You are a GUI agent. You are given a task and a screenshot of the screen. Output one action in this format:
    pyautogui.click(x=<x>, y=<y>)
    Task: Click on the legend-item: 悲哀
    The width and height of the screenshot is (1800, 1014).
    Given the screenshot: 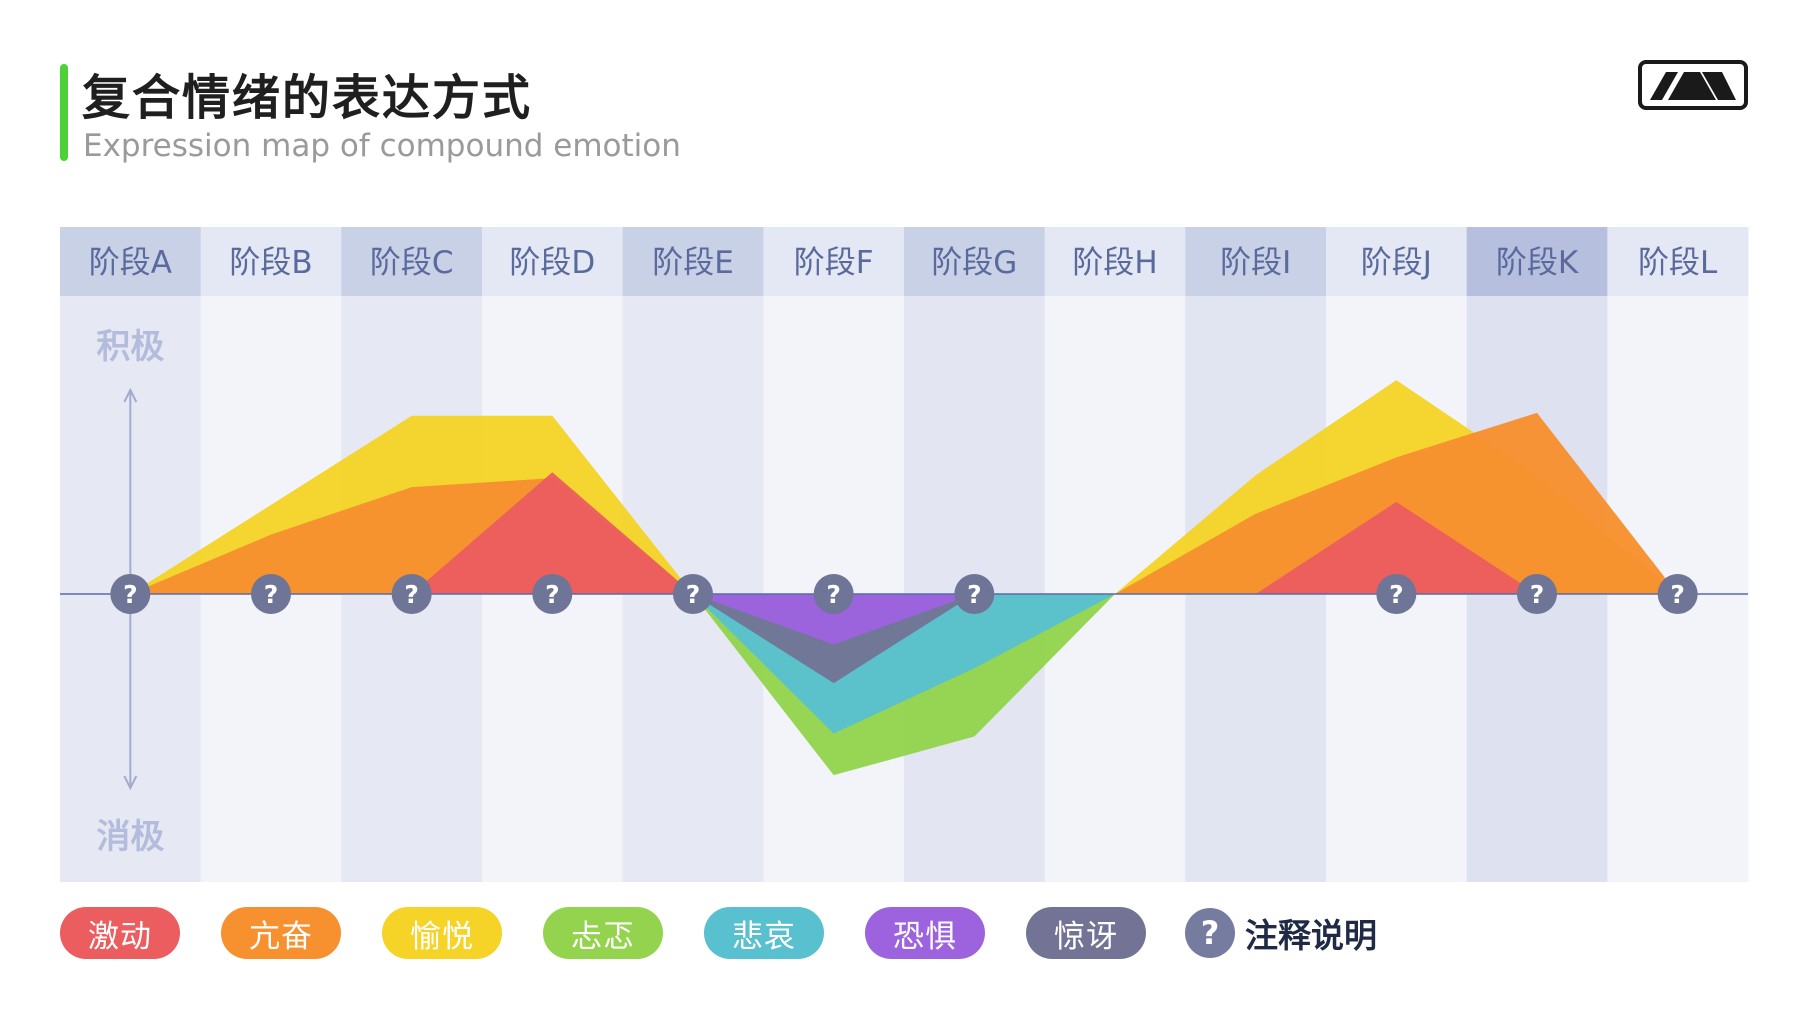 What is the action you would take?
    pyautogui.click(x=764, y=933)
    